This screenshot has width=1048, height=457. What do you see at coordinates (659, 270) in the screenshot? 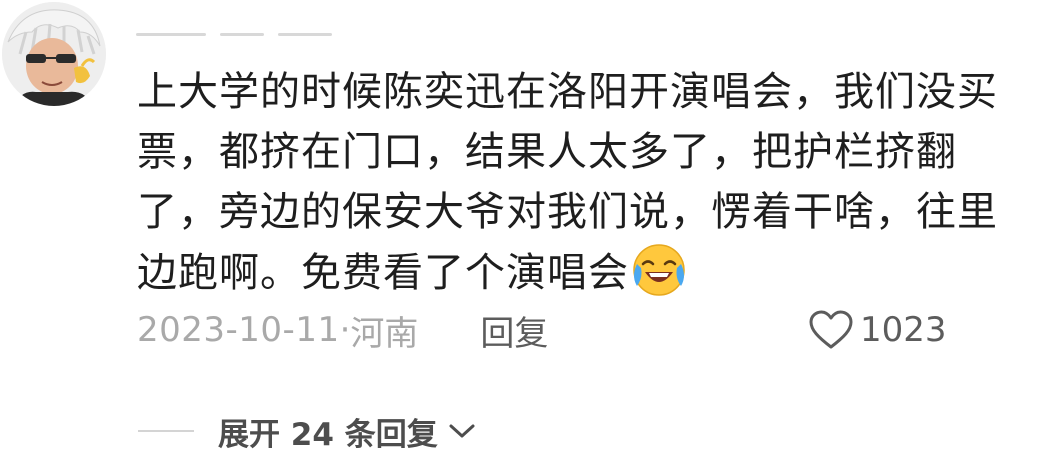
I see `laughing-tears-emoji-icon` at bounding box center [659, 270].